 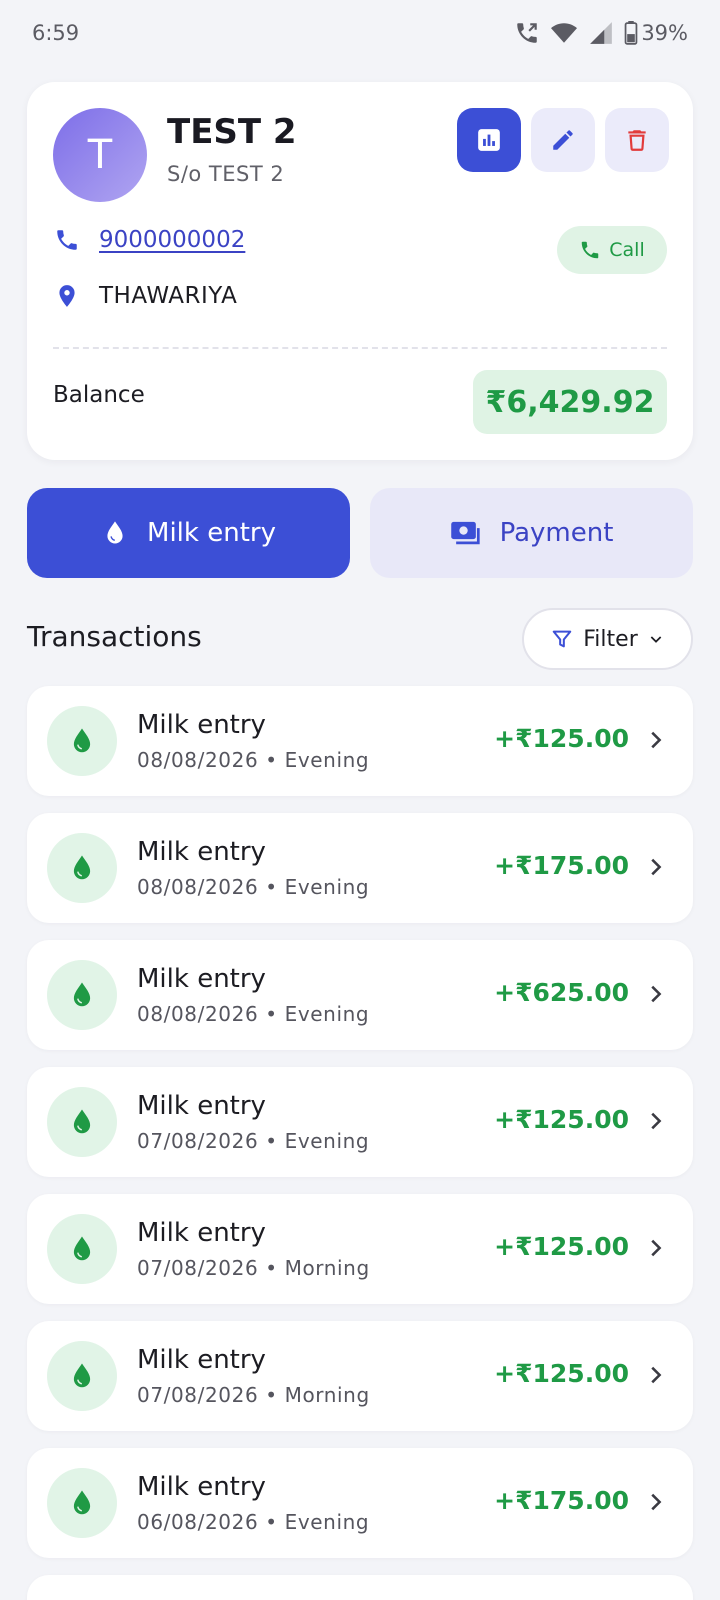 I want to click on signal-icon, so click(x=601, y=33).